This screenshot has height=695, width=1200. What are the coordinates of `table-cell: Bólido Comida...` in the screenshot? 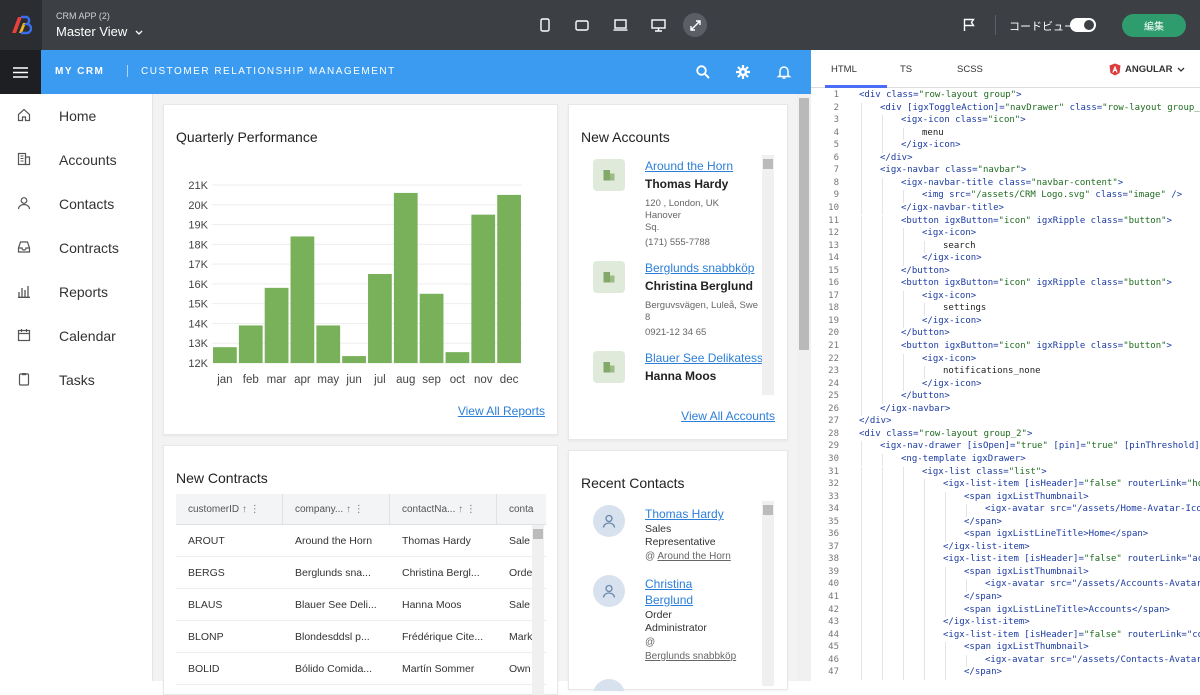 It's located at (333, 669).